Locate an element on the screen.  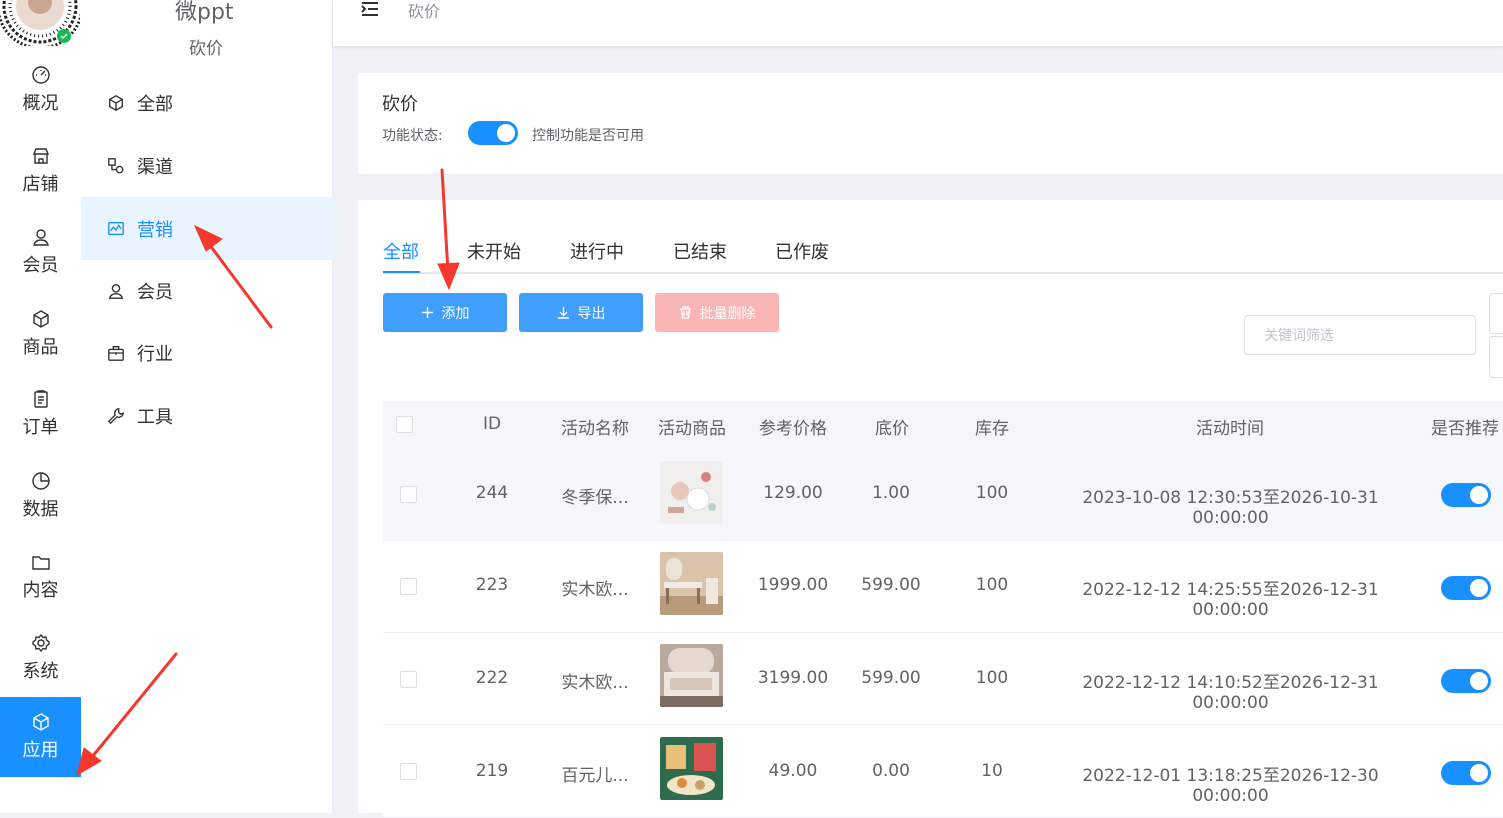
channel-icon is located at coordinates (116, 165).